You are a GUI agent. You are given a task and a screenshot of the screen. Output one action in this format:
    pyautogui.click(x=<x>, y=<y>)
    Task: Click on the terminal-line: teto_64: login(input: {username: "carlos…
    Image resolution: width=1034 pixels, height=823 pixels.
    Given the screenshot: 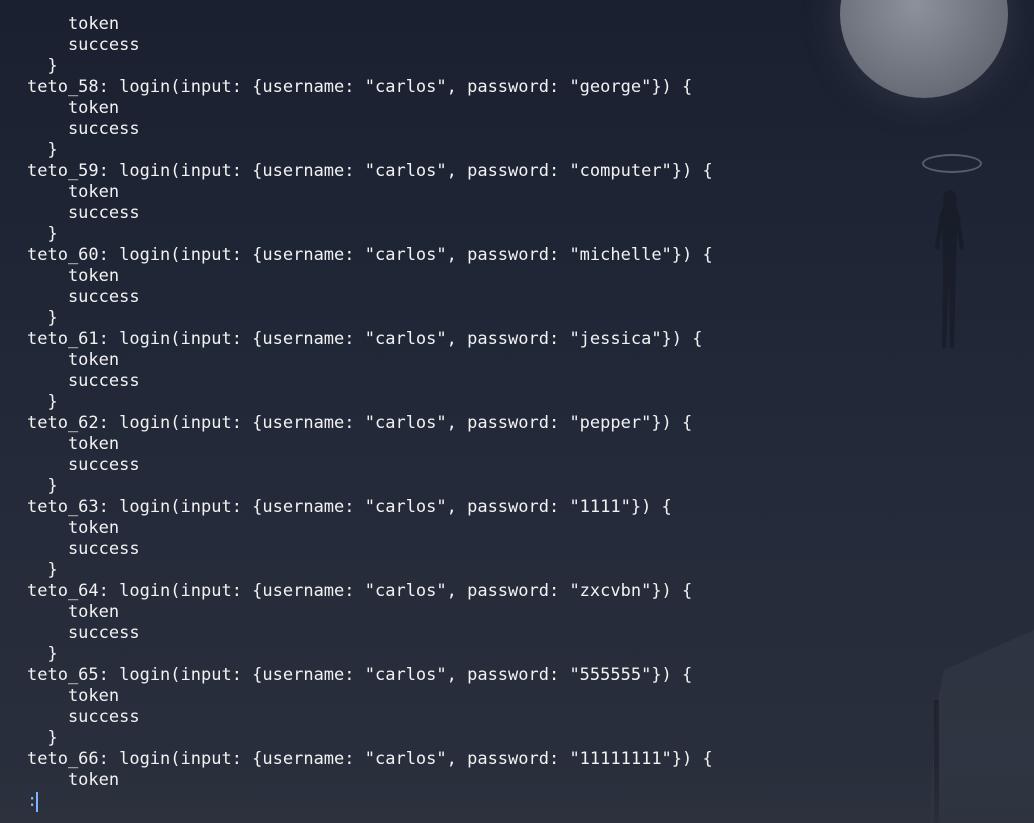 What is the action you would take?
    pyautogui.click(x=360, y=591)
    